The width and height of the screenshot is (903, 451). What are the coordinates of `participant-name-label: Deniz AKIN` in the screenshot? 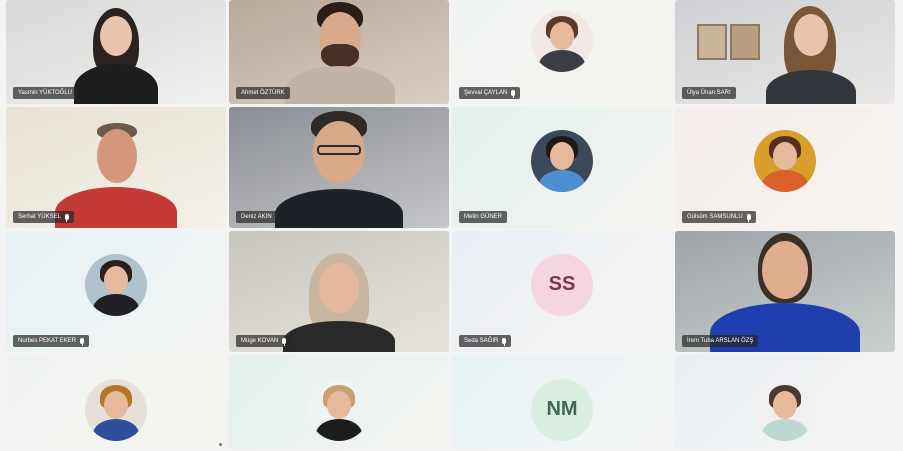 It's located at (256, 217).